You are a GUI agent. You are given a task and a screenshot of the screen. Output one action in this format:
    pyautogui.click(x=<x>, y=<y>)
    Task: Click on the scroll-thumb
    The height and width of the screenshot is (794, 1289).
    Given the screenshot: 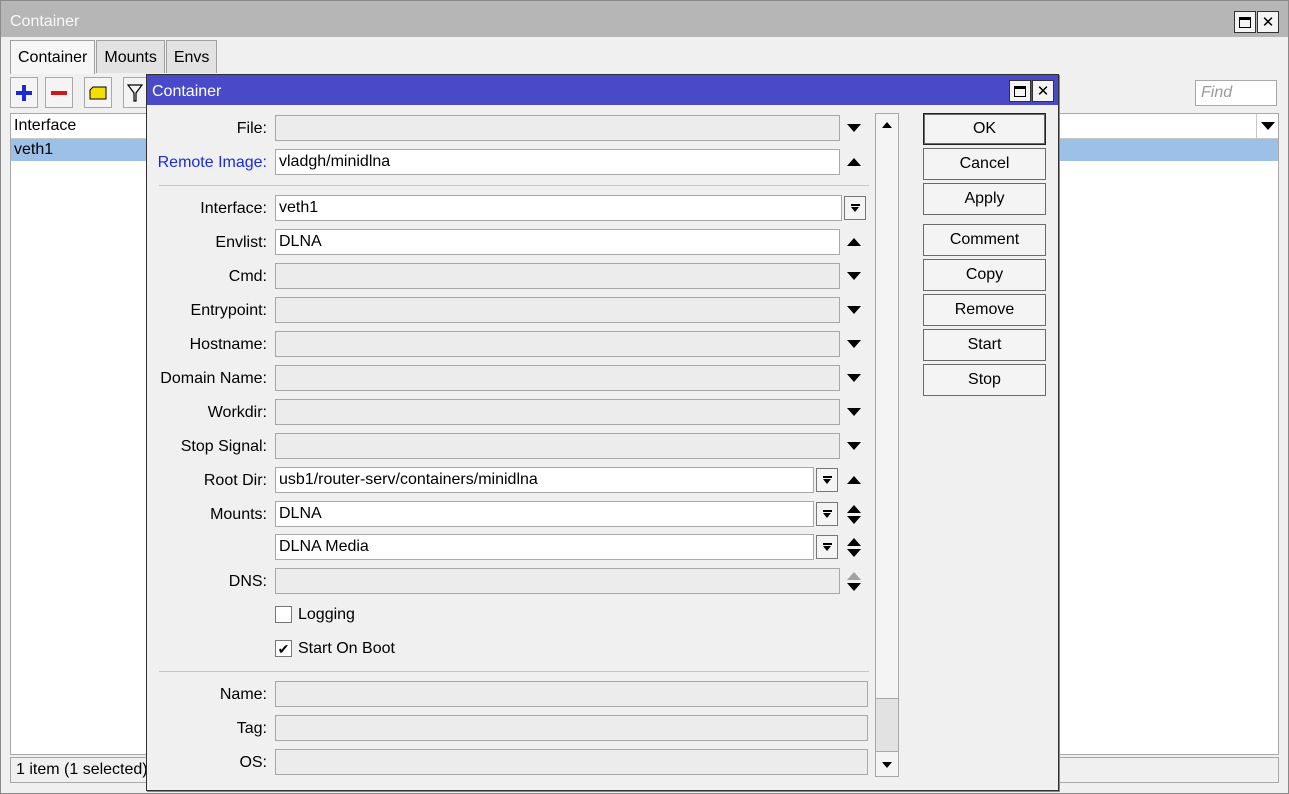 What is the action you would take?
    pyautogui.click(x=887, y=725)
    